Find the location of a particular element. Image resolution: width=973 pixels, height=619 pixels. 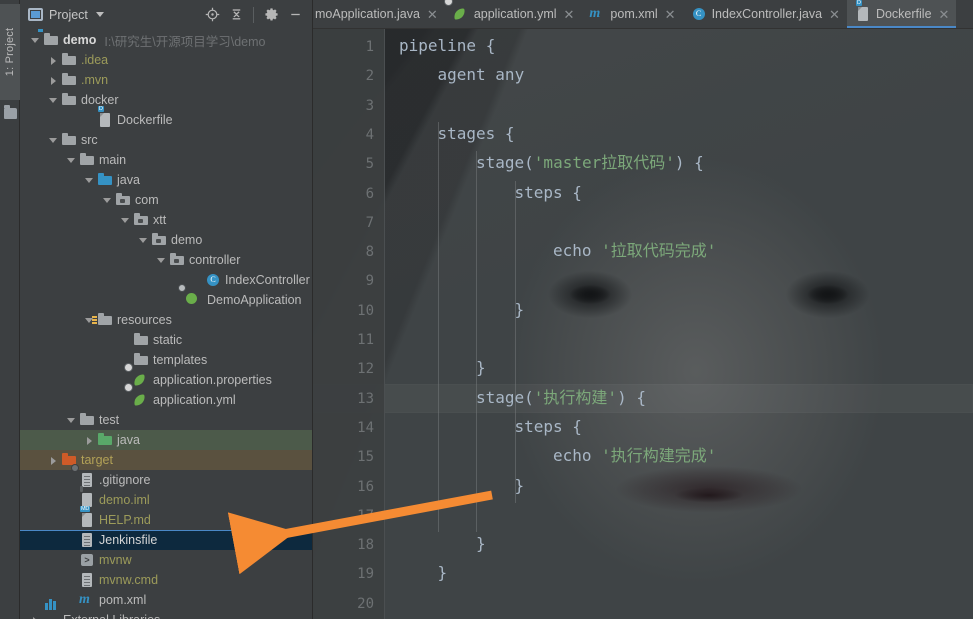

markdown-icon: MD is located at coordinates (87, 517).